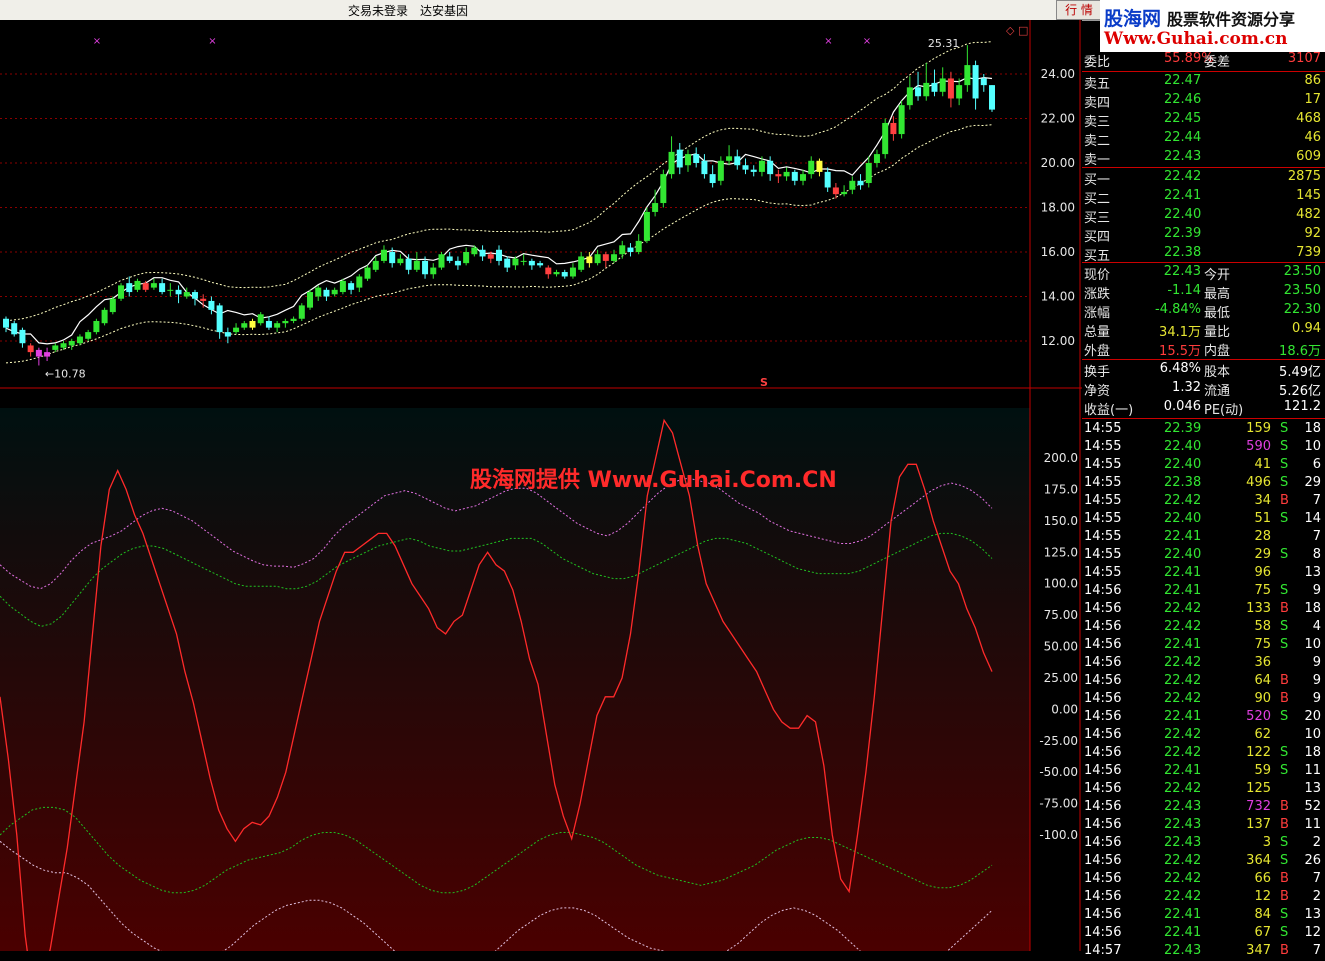  Describe the element at coordinates (1061, 615) in the screenshot. I see `indicator-tick-label: 75.00` at that location.